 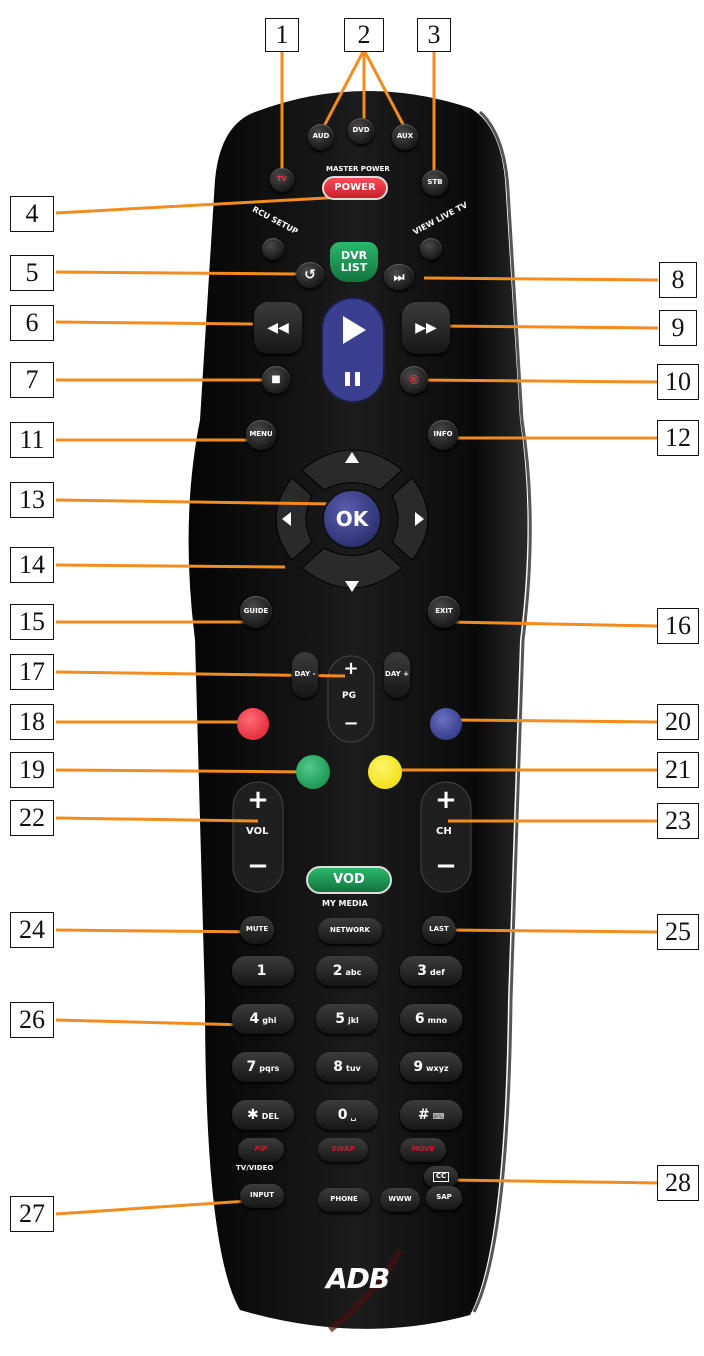 I want to click on callout-4: 4, so click(x=32, y=214).